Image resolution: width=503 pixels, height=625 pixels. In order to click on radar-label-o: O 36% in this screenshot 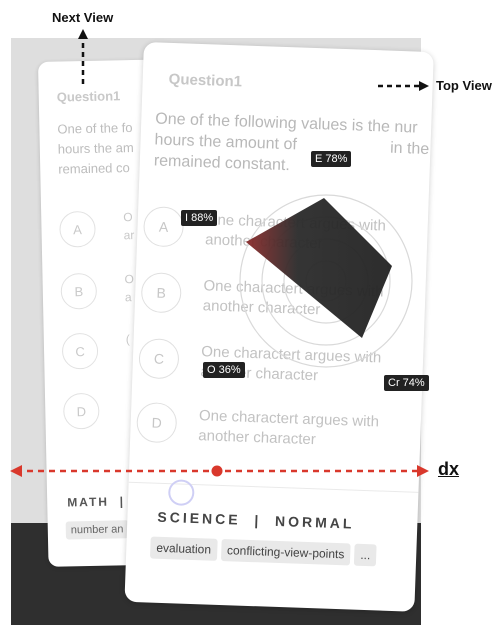, I will do `click(224, 370)`.